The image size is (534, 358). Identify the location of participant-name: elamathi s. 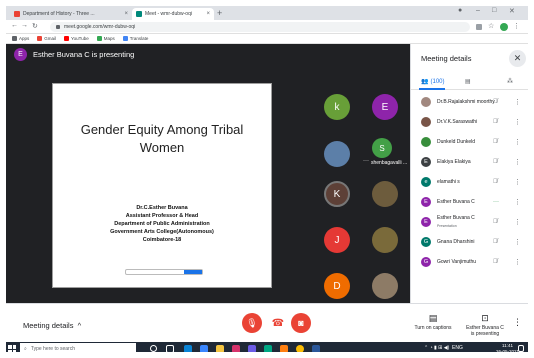
(448, 182).